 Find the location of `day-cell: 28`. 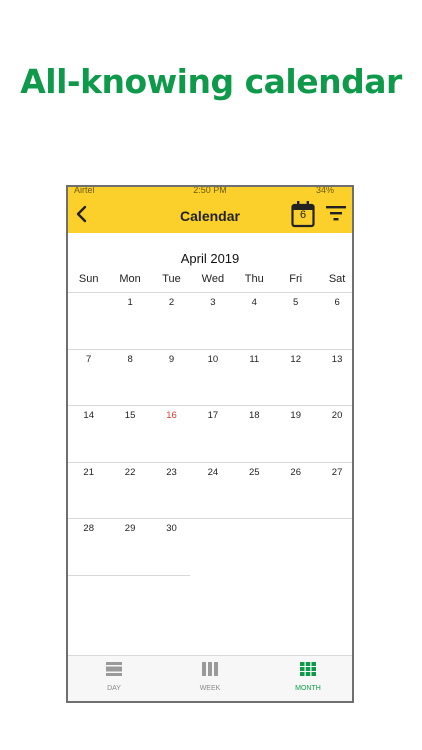

day-cell: 28 is located at coordinates (88, 548).